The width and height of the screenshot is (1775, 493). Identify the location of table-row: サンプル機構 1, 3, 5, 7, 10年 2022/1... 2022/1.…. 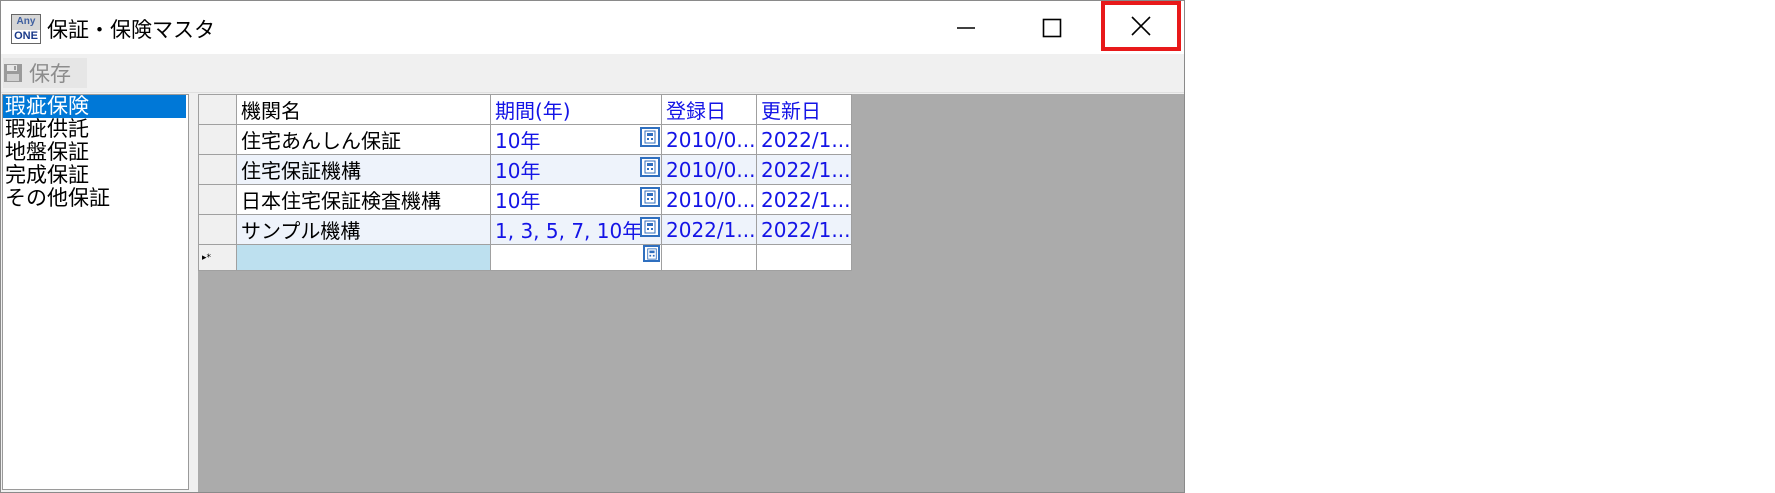
(525, 229).